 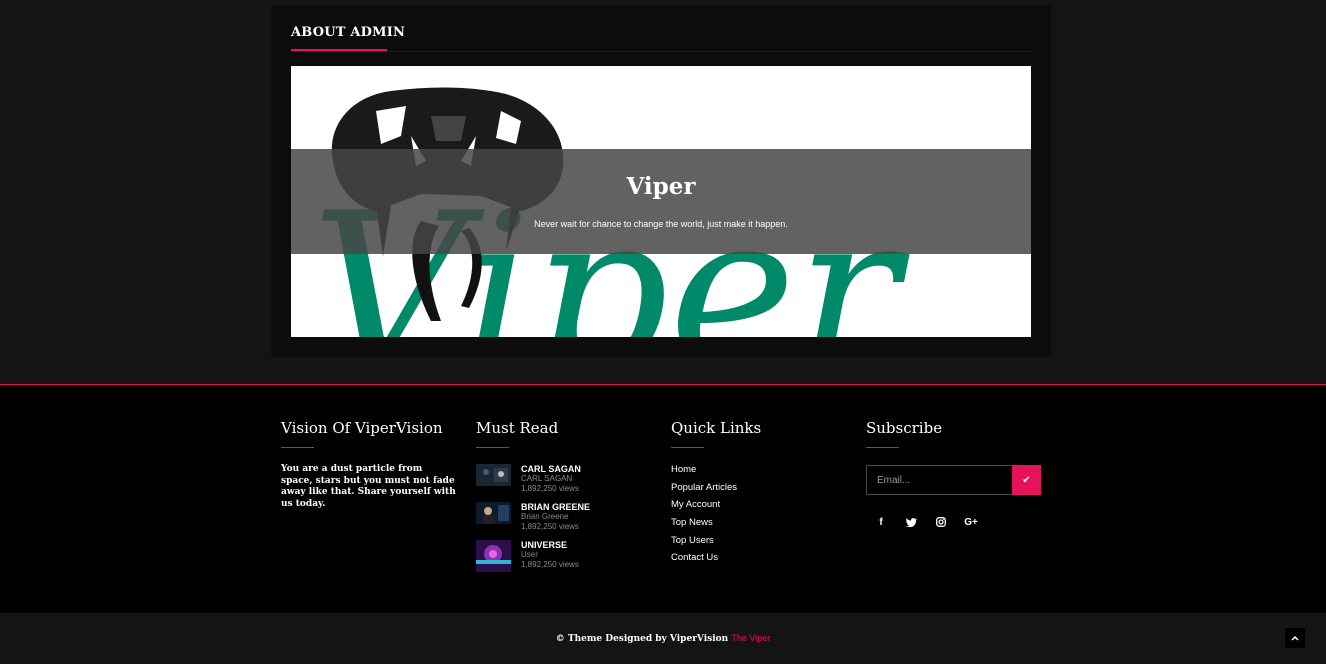 I want to click on about-admin-title: ABOUT ADMIN, so click(x=348, y=32).